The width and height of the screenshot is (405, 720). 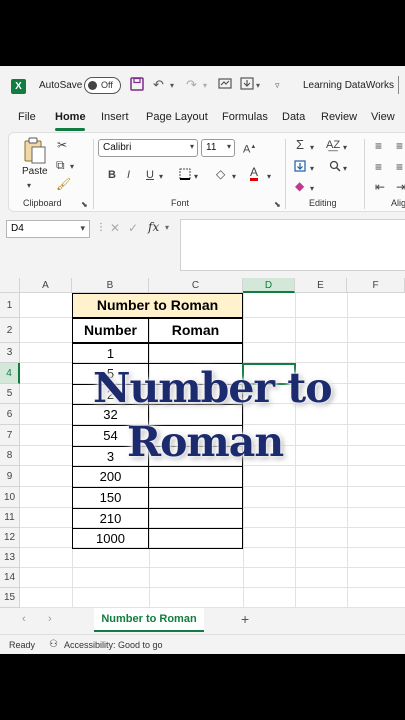 What do you see at coordinates (345, 169) in the screenshot?
I see `find-dropdown-icon: ▾` at bounding box center [345, 169].